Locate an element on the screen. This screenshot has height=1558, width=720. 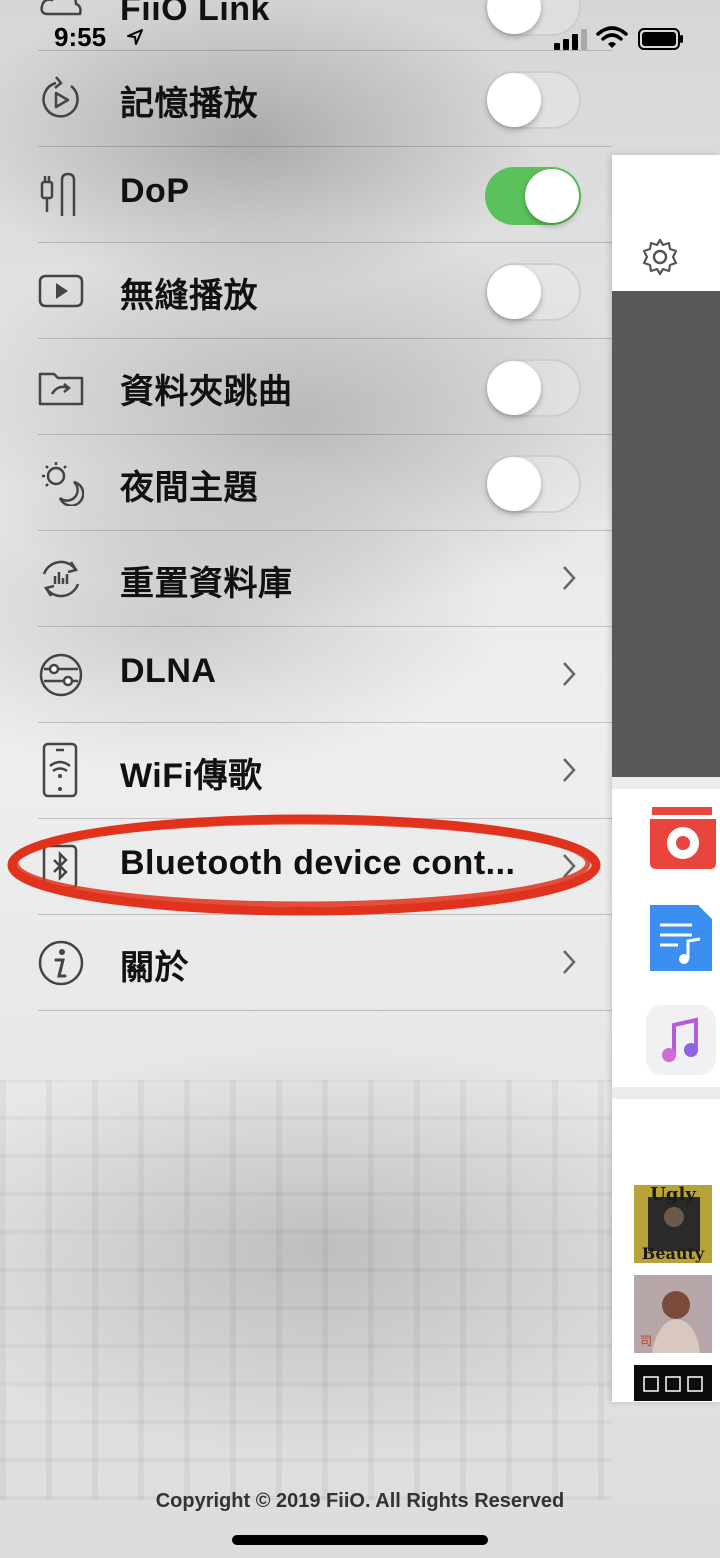
cellular-signal-icon is located at coordinates (570, 39).